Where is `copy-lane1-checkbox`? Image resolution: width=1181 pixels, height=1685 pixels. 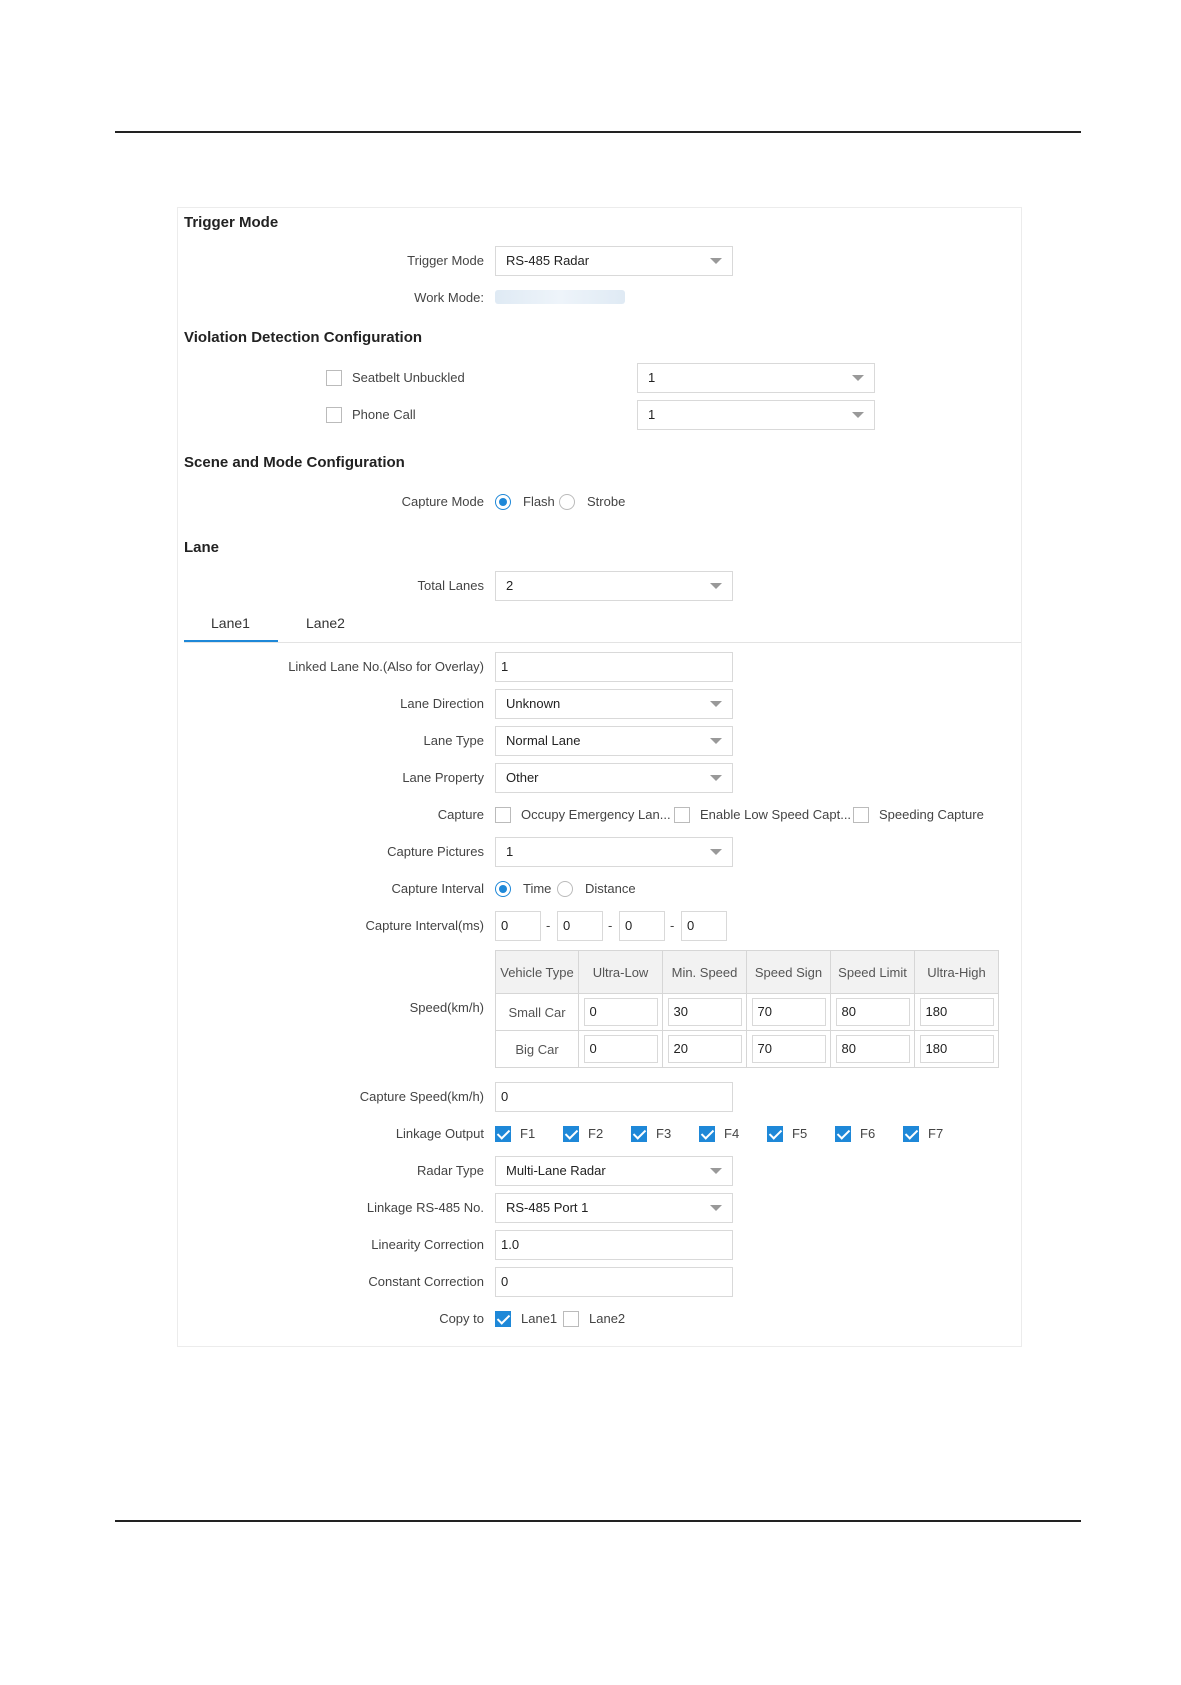
copy-lane1-checkbox is located at coordinates (503, 1319).